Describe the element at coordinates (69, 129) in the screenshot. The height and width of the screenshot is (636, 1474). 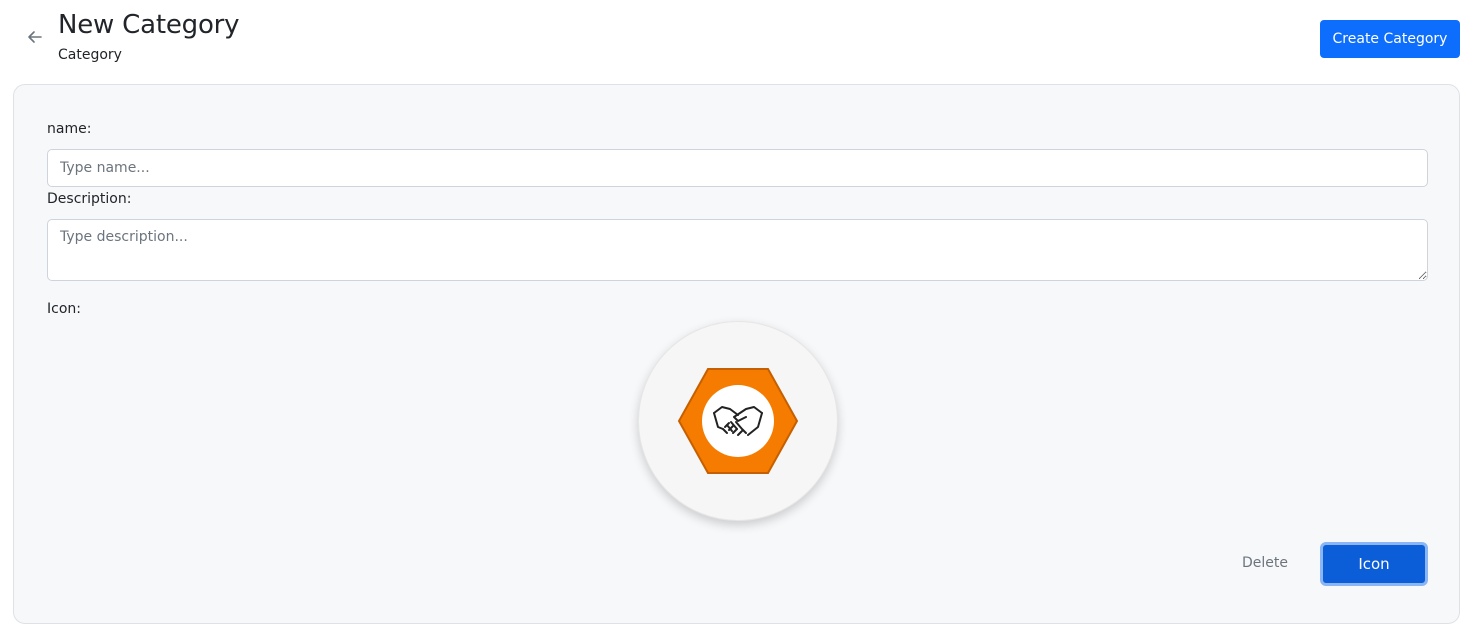
I see `name-label: name:` at that location.